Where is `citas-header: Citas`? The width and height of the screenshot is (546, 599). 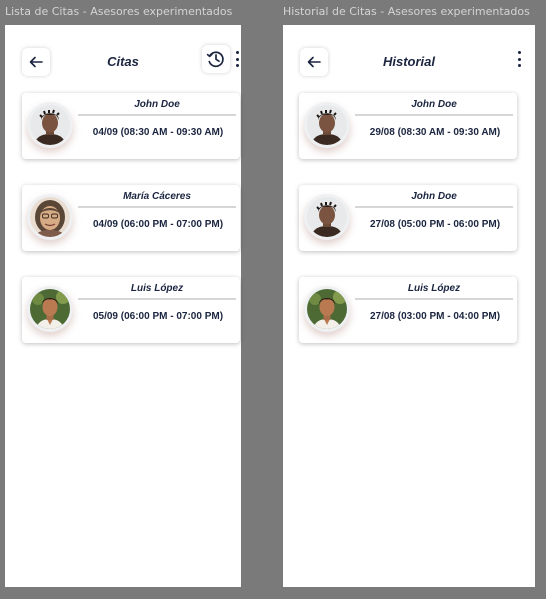 citas-header: Citas is located at coordinates (123, 60).